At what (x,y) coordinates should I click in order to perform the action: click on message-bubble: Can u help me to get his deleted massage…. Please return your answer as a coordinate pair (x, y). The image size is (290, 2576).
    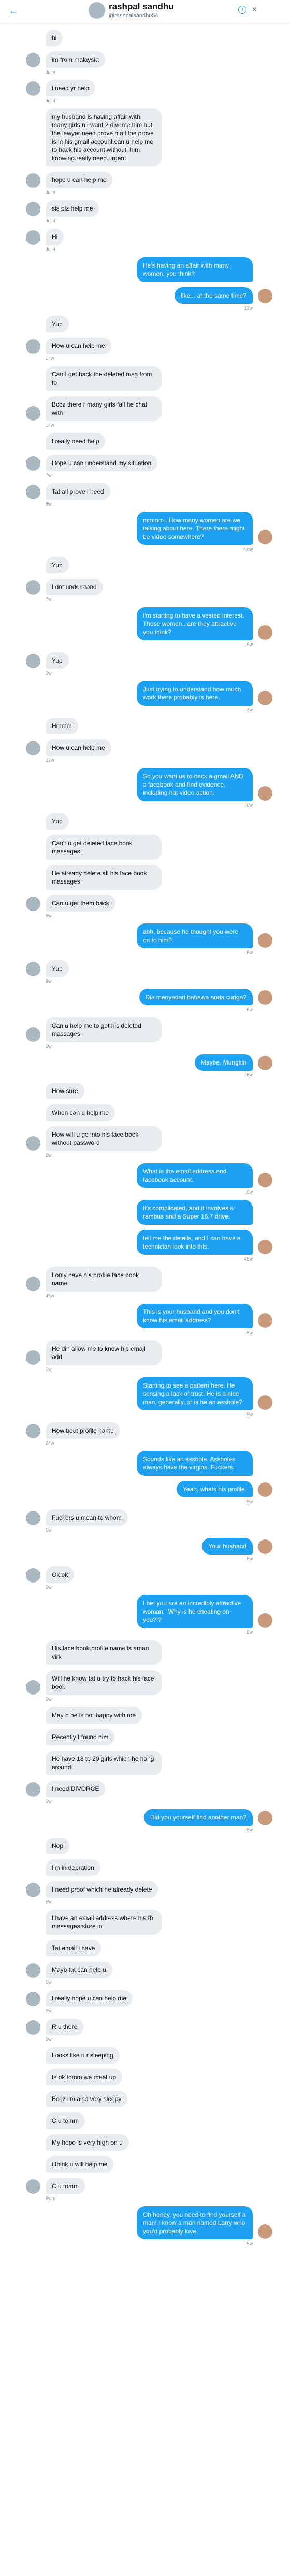
    Looking at the image, I should click on (104, 1029).